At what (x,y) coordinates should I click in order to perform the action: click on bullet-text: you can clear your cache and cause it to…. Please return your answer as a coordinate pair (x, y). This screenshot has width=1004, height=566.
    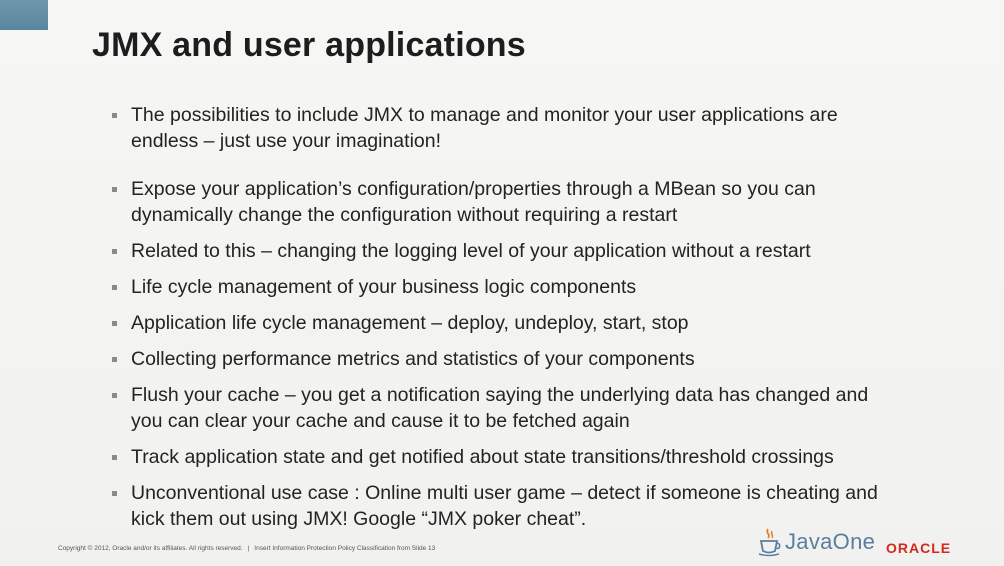
    Looking at the image, I should click on (380, 421).